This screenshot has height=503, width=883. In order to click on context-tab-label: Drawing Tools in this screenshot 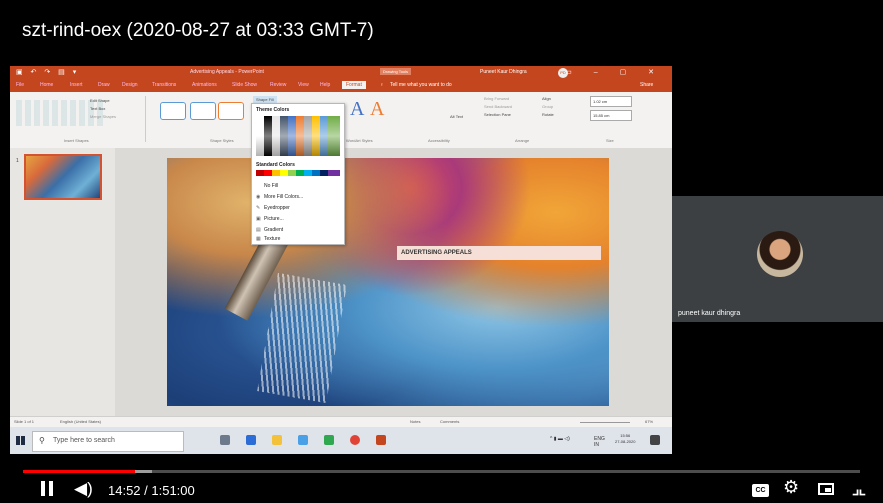, I will do `click(396, 71)`.